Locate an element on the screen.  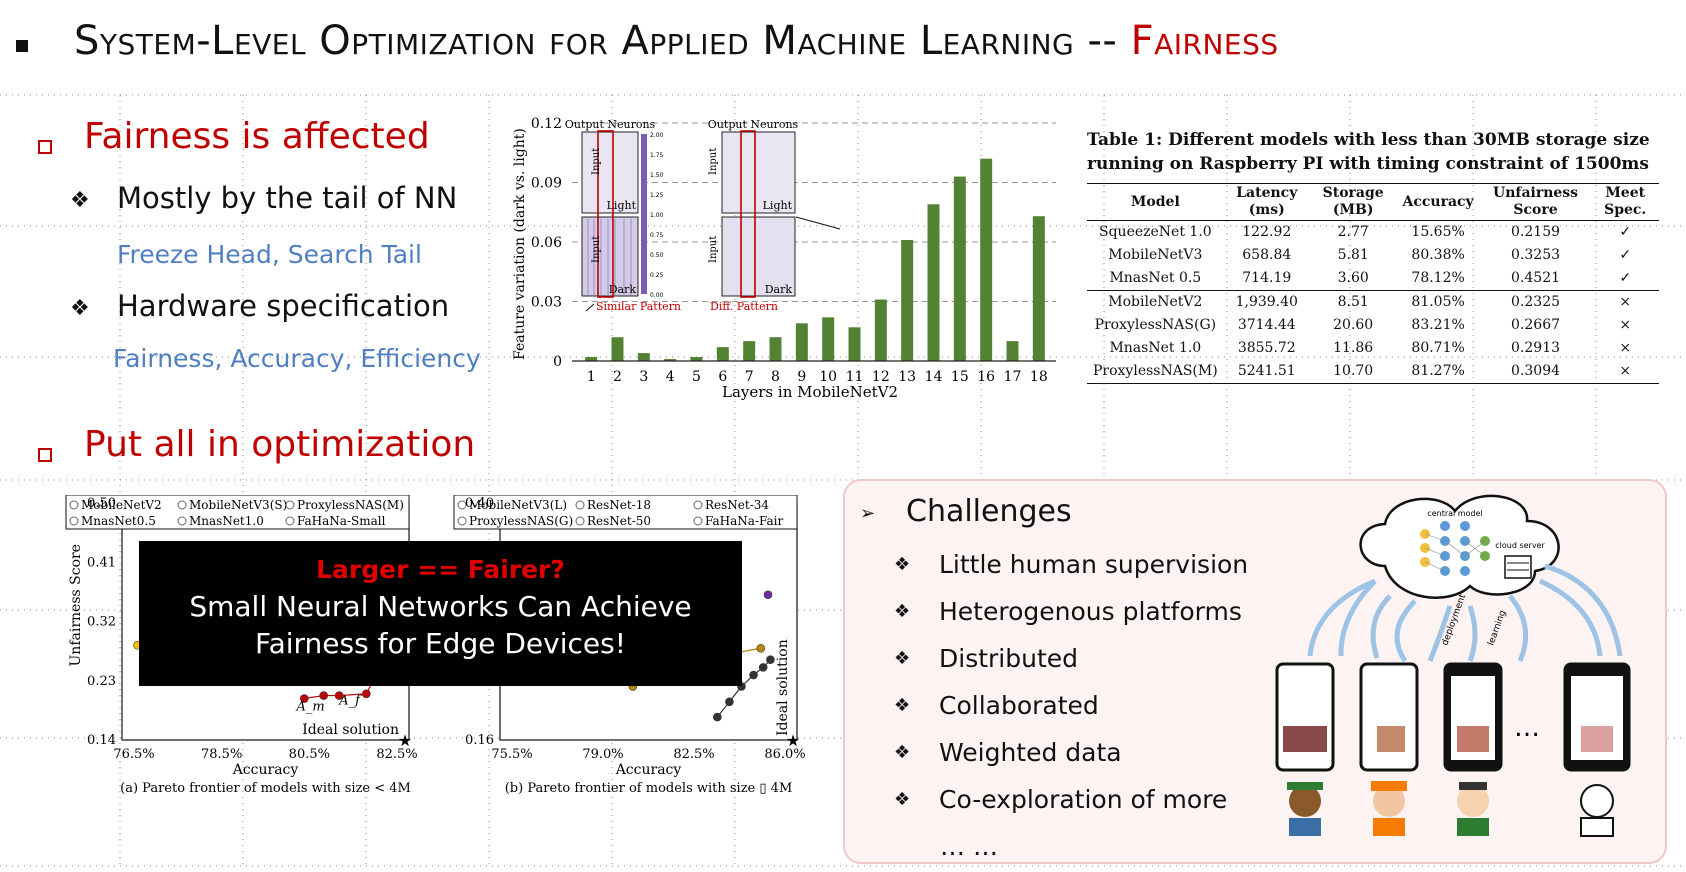
ytick-label: 0.41 is located at coordinates (101, 562).